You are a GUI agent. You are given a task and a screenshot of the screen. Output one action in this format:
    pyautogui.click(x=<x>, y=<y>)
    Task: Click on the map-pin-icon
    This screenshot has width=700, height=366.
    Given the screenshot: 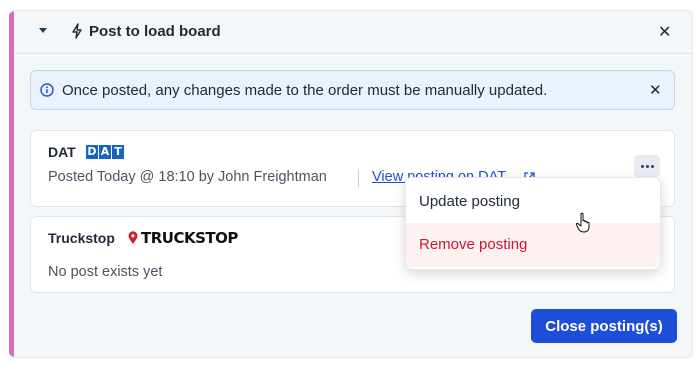 What is the action you would take?
    pyautogui.click(x=133, y=237)
    